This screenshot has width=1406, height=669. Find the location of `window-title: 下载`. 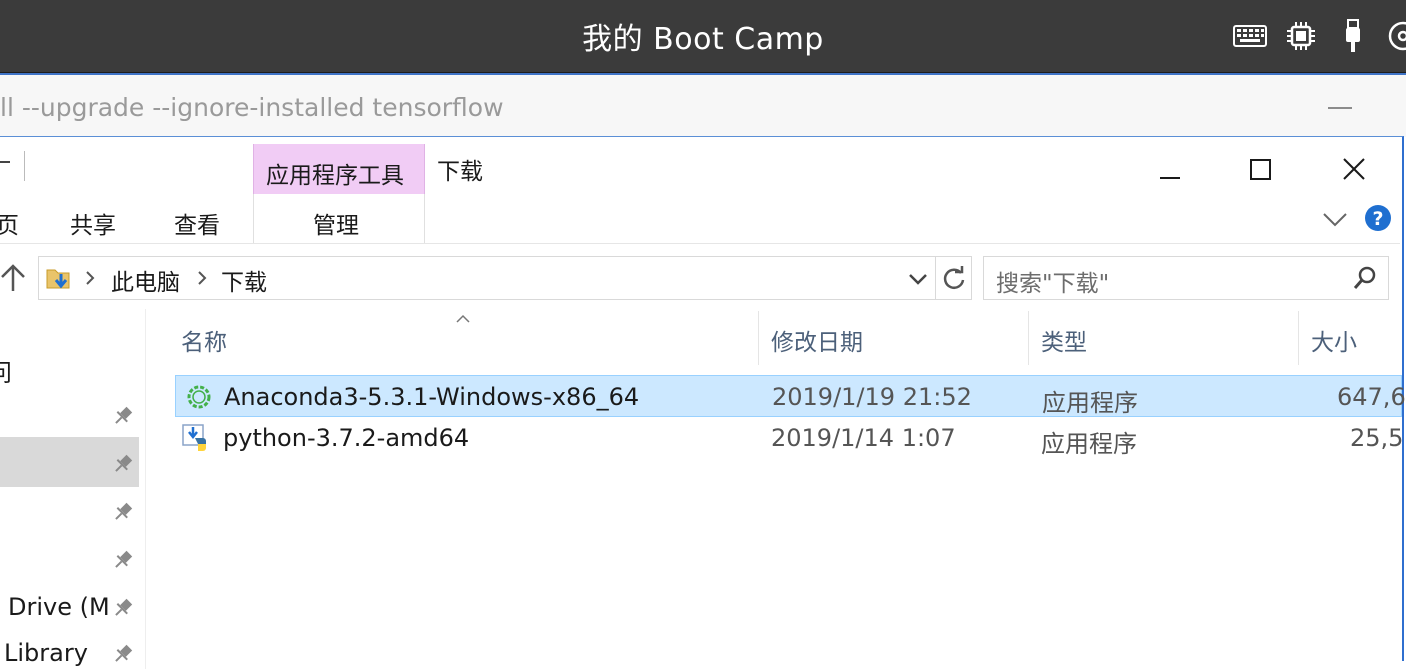

window-title: 下载 is located at coordinates (460, 172).